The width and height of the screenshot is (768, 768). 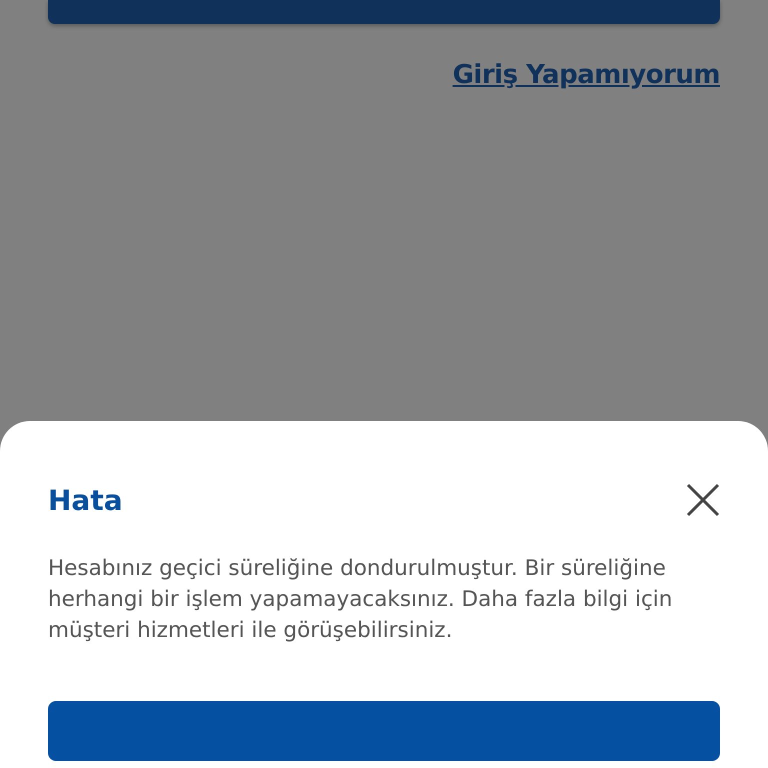 I want to click on dialog-title: Hata, so click(x=85, y=500).